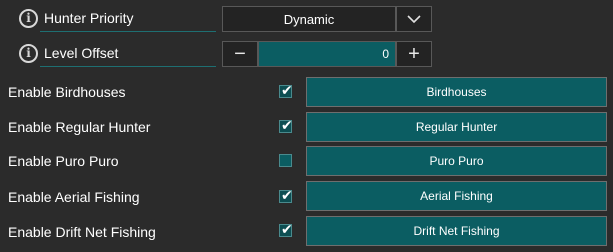 This screenshot has height=252, width=613. I want to click on enable-aerial-fishing-checkbox: ✔, so click(286, 195).